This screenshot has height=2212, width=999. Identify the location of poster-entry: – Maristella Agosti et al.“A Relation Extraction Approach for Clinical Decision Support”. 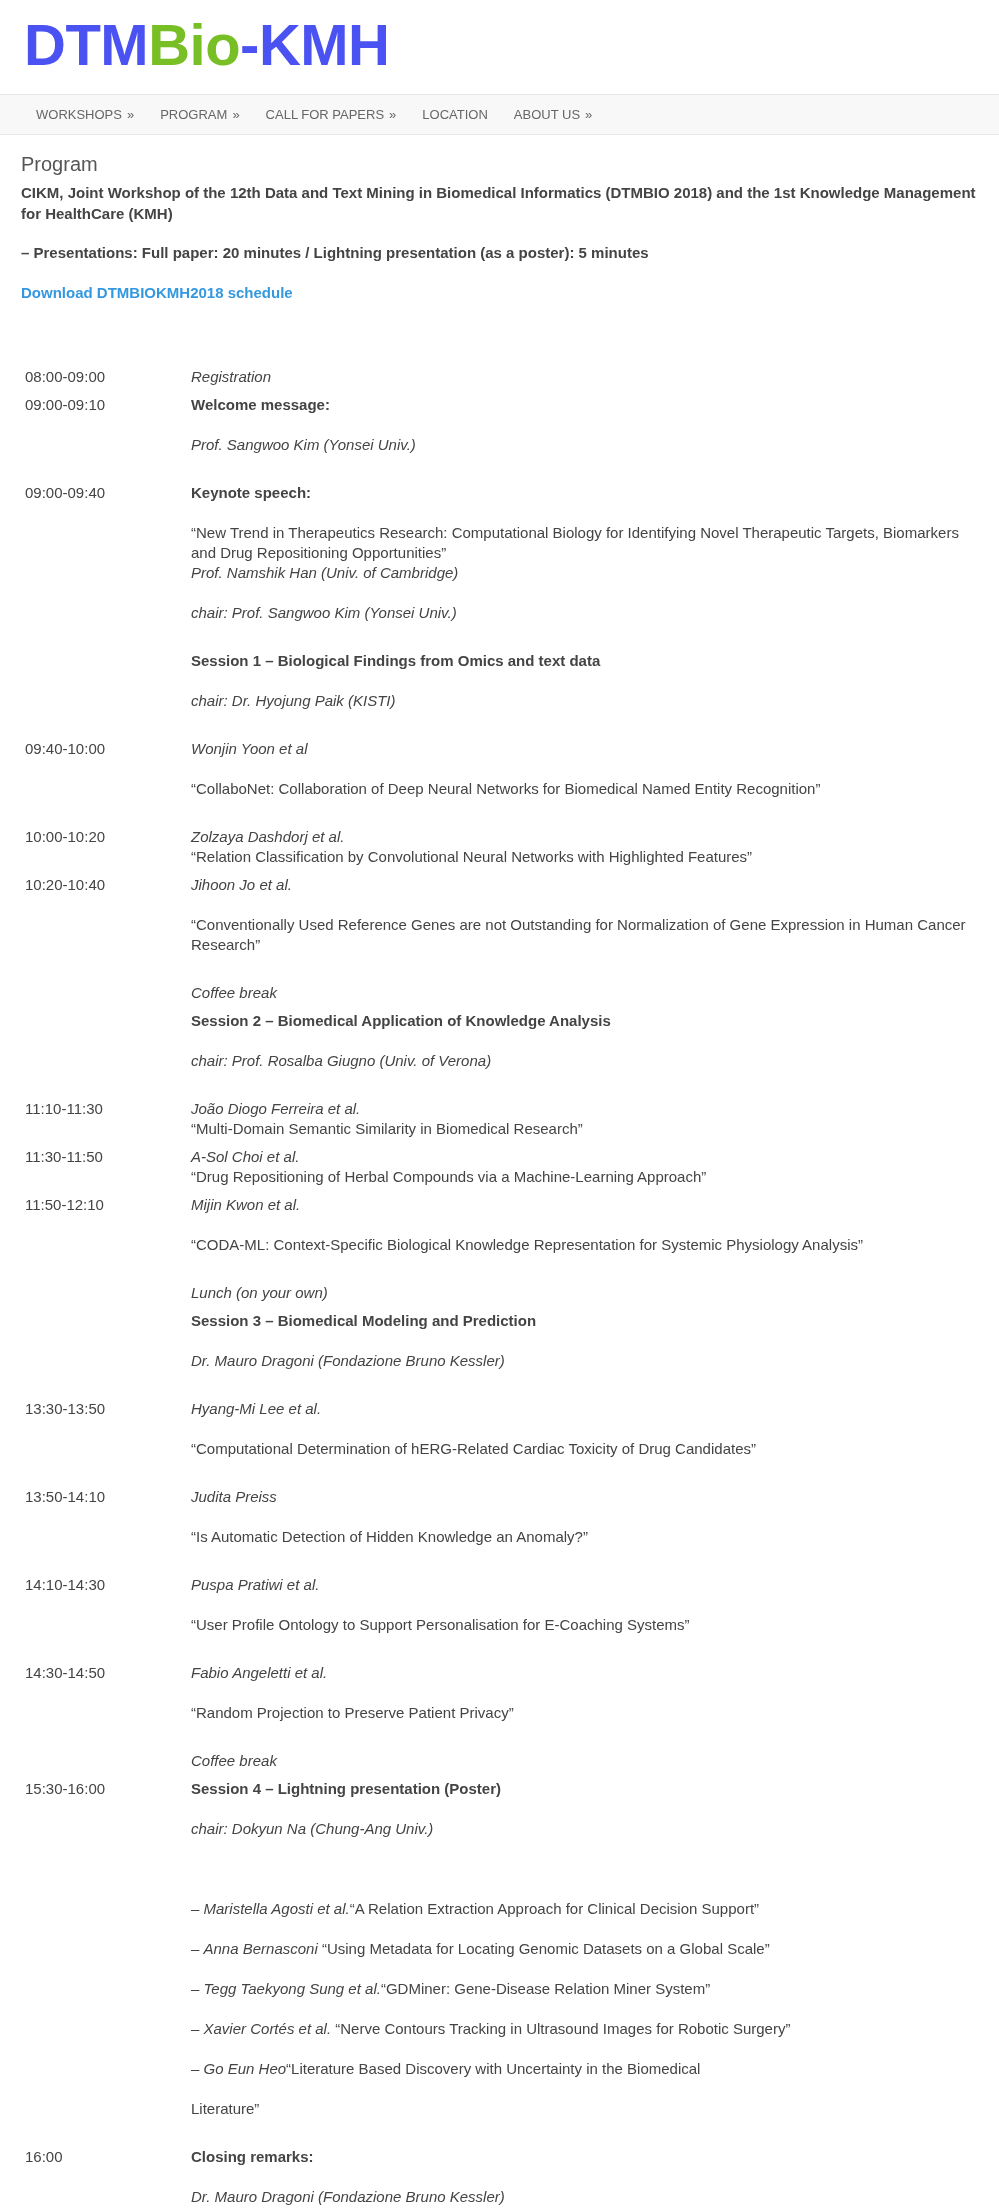
(475, 1909).